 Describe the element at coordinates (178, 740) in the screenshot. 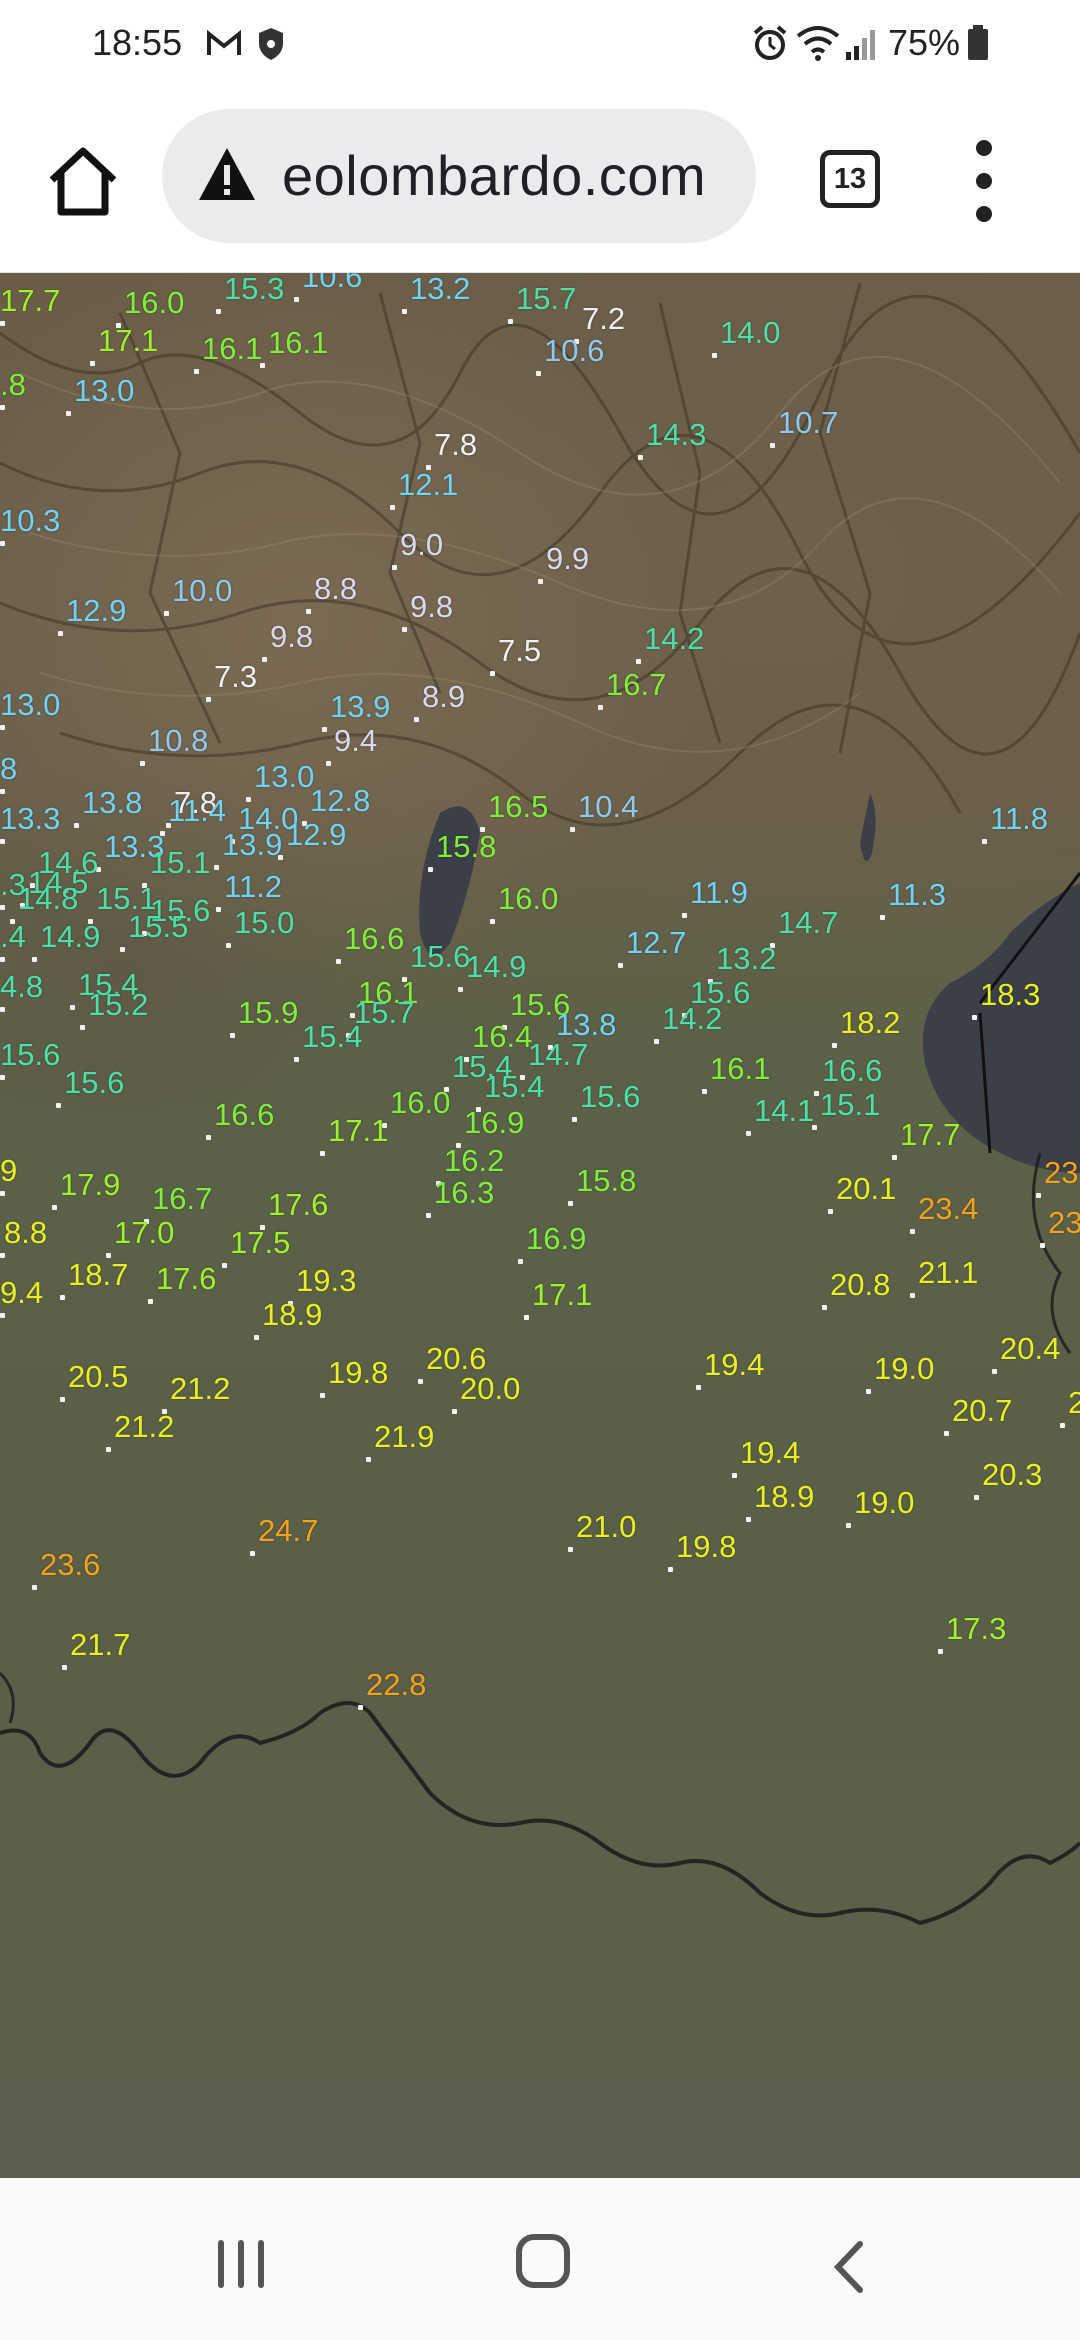

I see `temperature-label: 10.8` at that location.